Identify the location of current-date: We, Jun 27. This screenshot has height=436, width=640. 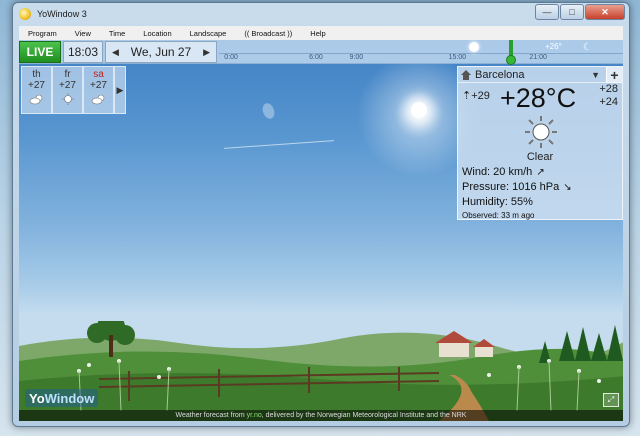
(161, 52).